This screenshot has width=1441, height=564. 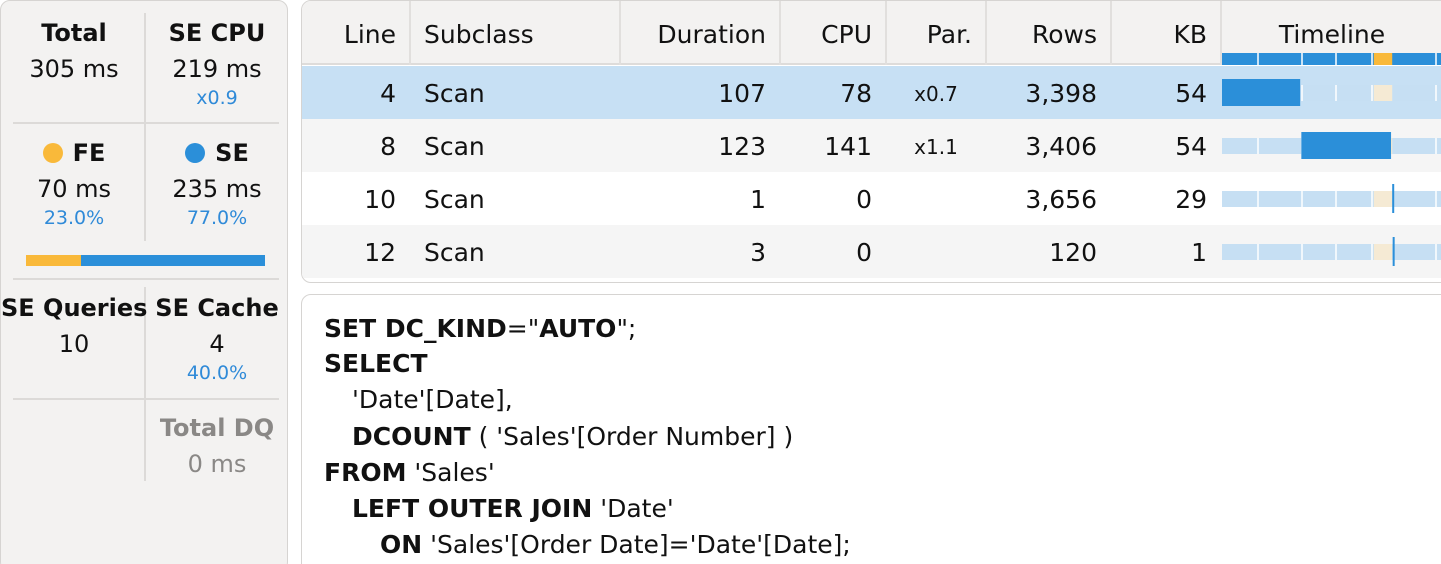 What do you see at coordinates (217, 373) in the screenshot?
I see `se-cache-percent: 40.0%` at bounding box center [217, 373].